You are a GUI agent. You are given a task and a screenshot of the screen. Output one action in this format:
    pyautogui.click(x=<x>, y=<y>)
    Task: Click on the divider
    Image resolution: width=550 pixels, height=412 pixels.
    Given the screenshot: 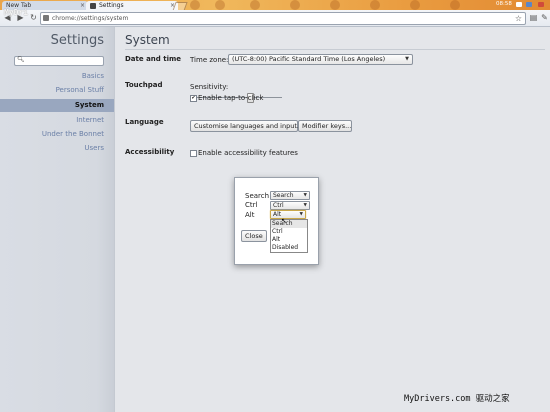 What is the action you would take?
    pyautogui.click(x=335, y=49)
    